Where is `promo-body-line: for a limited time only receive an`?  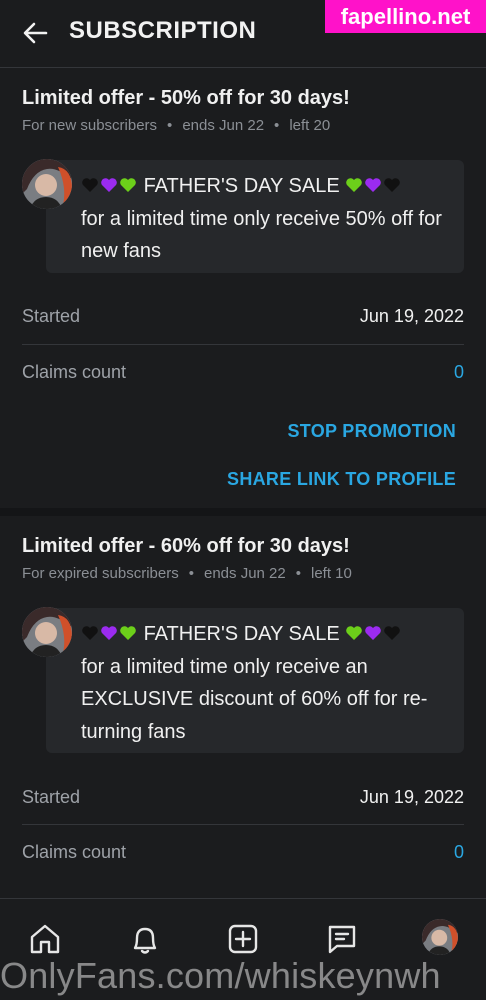 promo-body-line: for a limited time only receive an is located at coordinates (224, 666).